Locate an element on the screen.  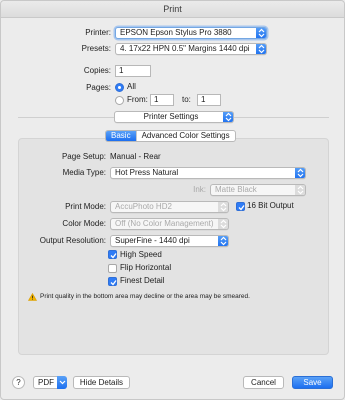
bit-output-checkbox is located at coordinates (240, 206).